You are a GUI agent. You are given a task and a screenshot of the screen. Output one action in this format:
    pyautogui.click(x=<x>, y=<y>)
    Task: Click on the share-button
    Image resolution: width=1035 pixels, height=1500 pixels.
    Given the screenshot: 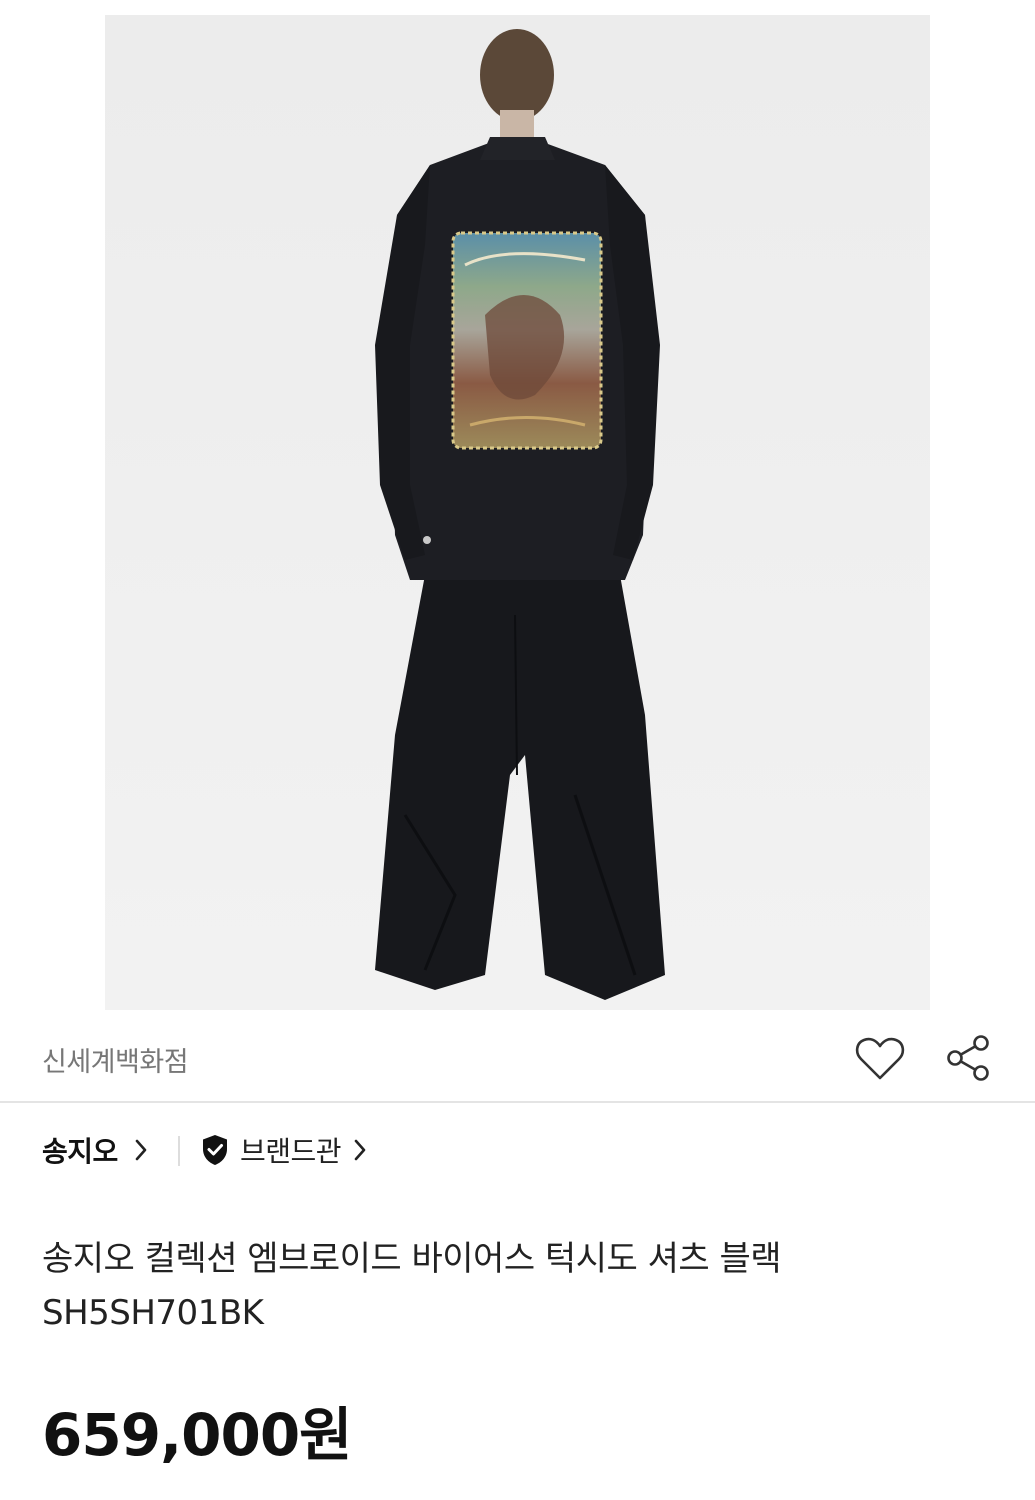 What is the action you would take?
    pyautogui.click(x=968, y=1058)
    